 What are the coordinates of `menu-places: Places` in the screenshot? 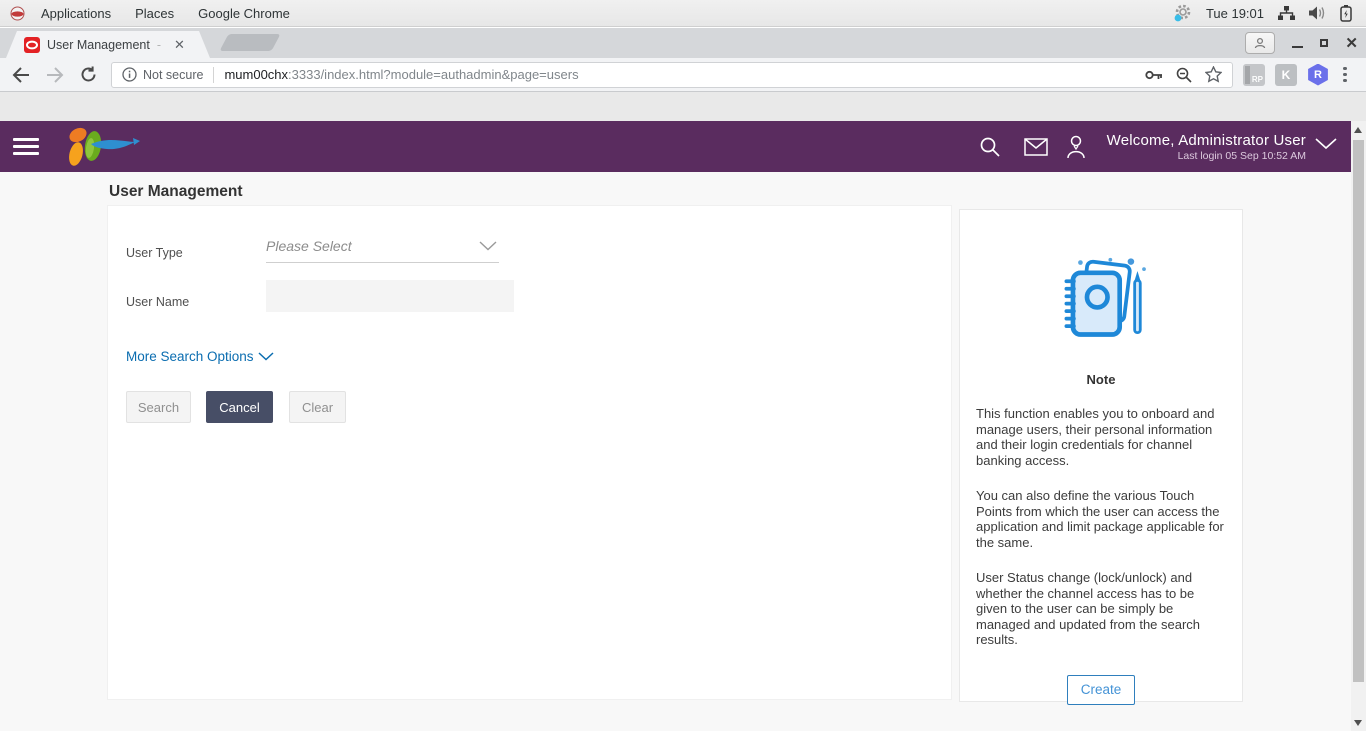 It's located at (154, 13).